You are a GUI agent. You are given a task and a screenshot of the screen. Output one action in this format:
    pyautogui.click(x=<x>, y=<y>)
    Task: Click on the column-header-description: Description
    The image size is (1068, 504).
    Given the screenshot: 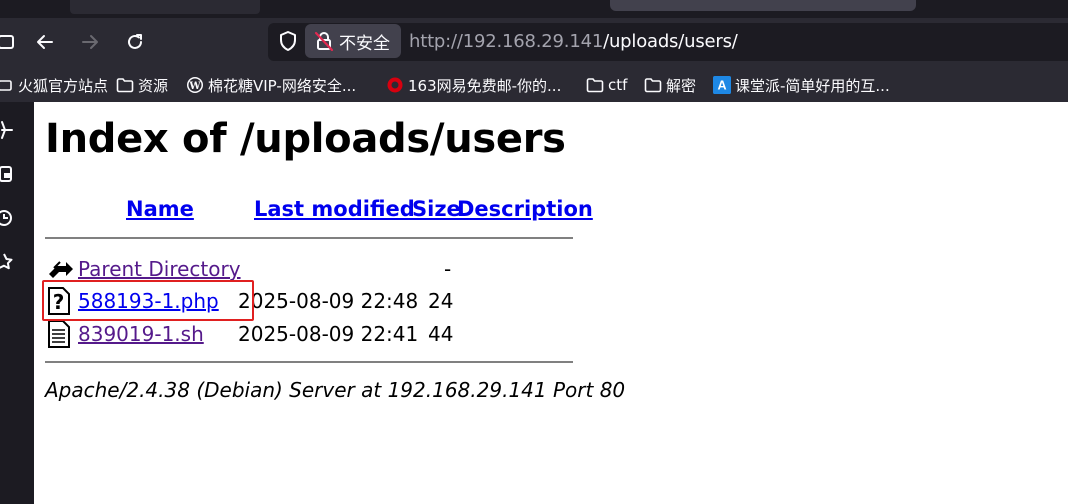 What is the action you would take?
    pyautogui.click(x=525, y=209)
    